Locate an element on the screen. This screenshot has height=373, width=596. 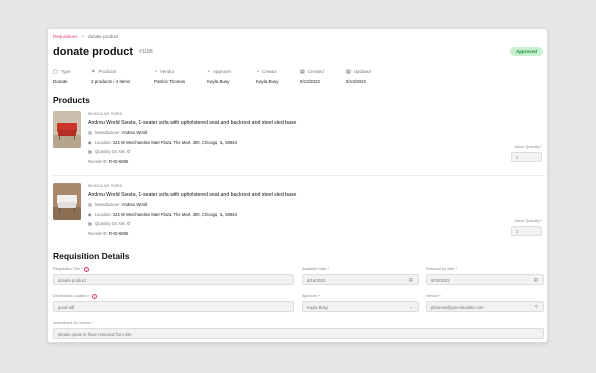
product-reesat: Reesat ID: R-ID-5996 is located at coordinates (108, 161).